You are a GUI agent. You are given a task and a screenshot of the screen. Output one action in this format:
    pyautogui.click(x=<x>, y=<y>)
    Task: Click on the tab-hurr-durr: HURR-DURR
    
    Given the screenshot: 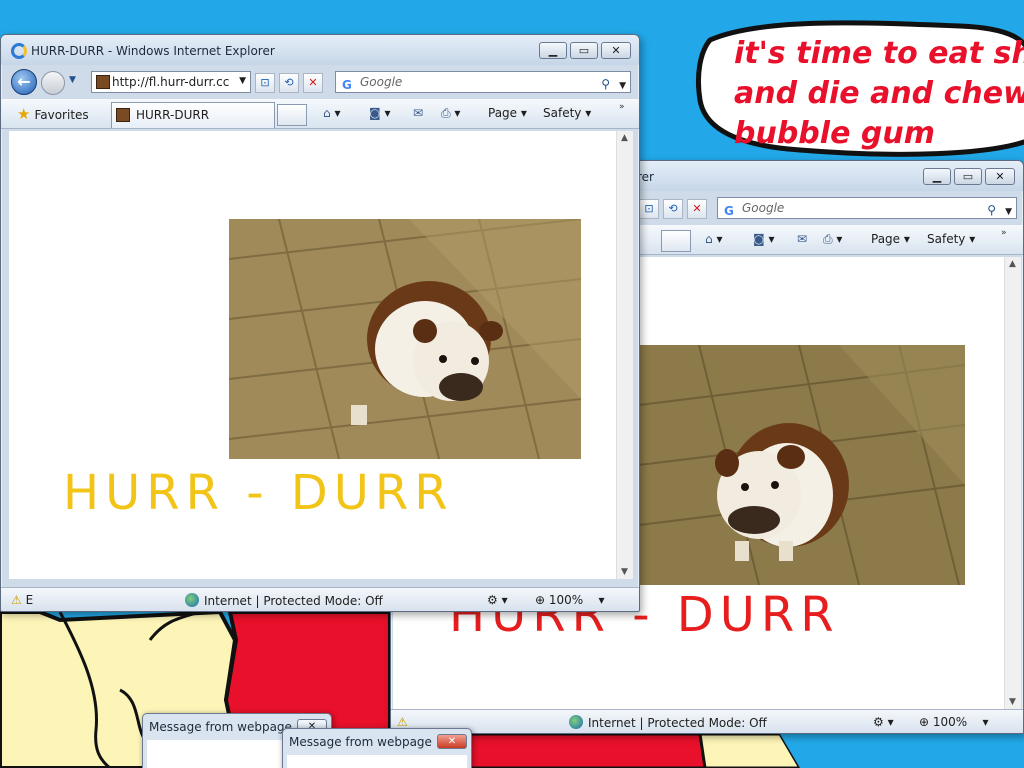 What is the action you would take?
    pyautogui.click(x=193, y=115)
    